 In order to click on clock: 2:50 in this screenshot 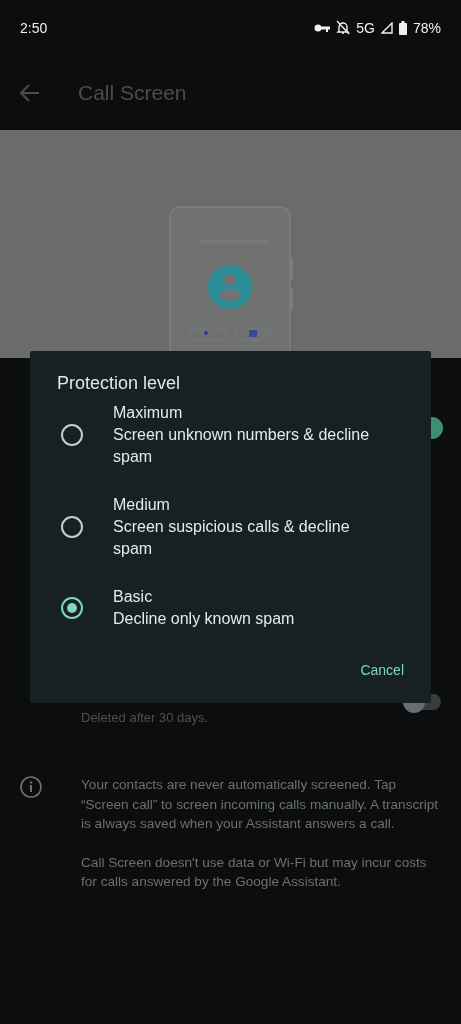, I will do `click(34, 27)`.